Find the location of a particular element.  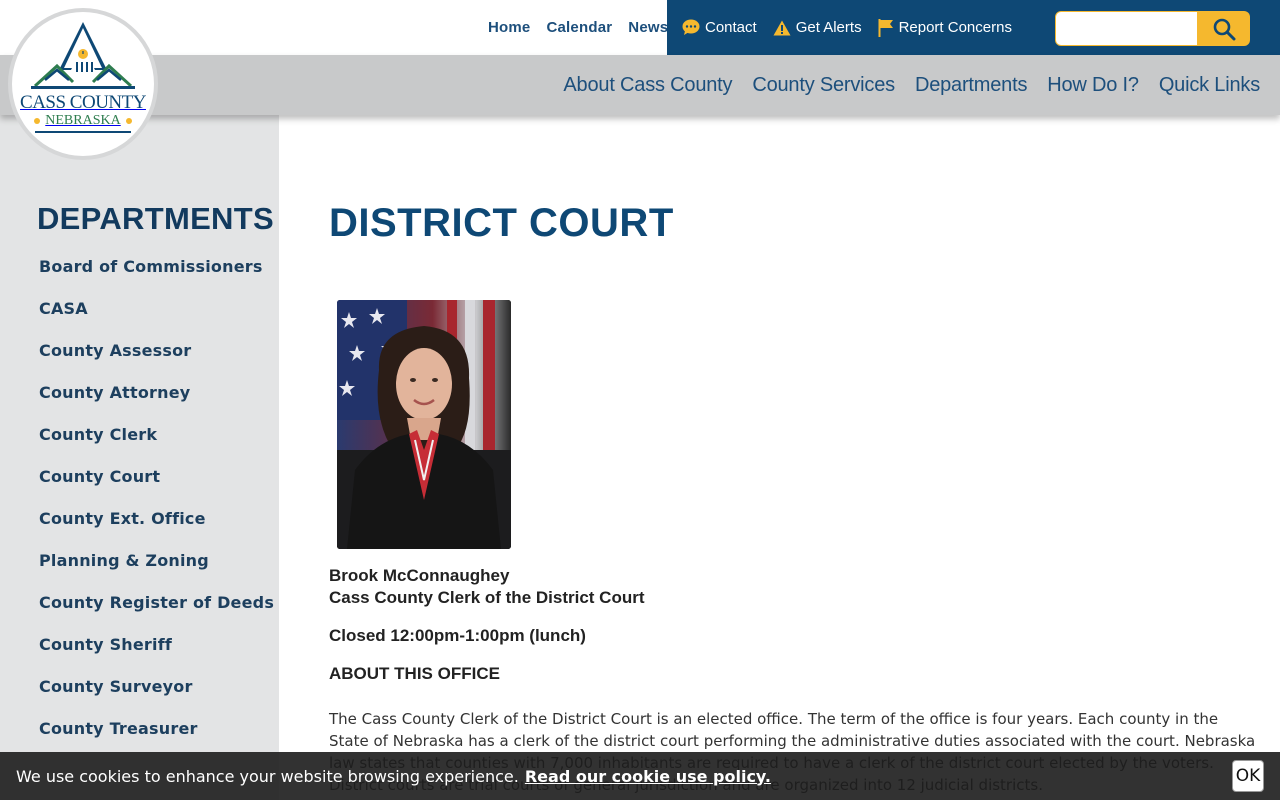

report-concerns-link: Report Concerns is located at coordinates (945, 27).